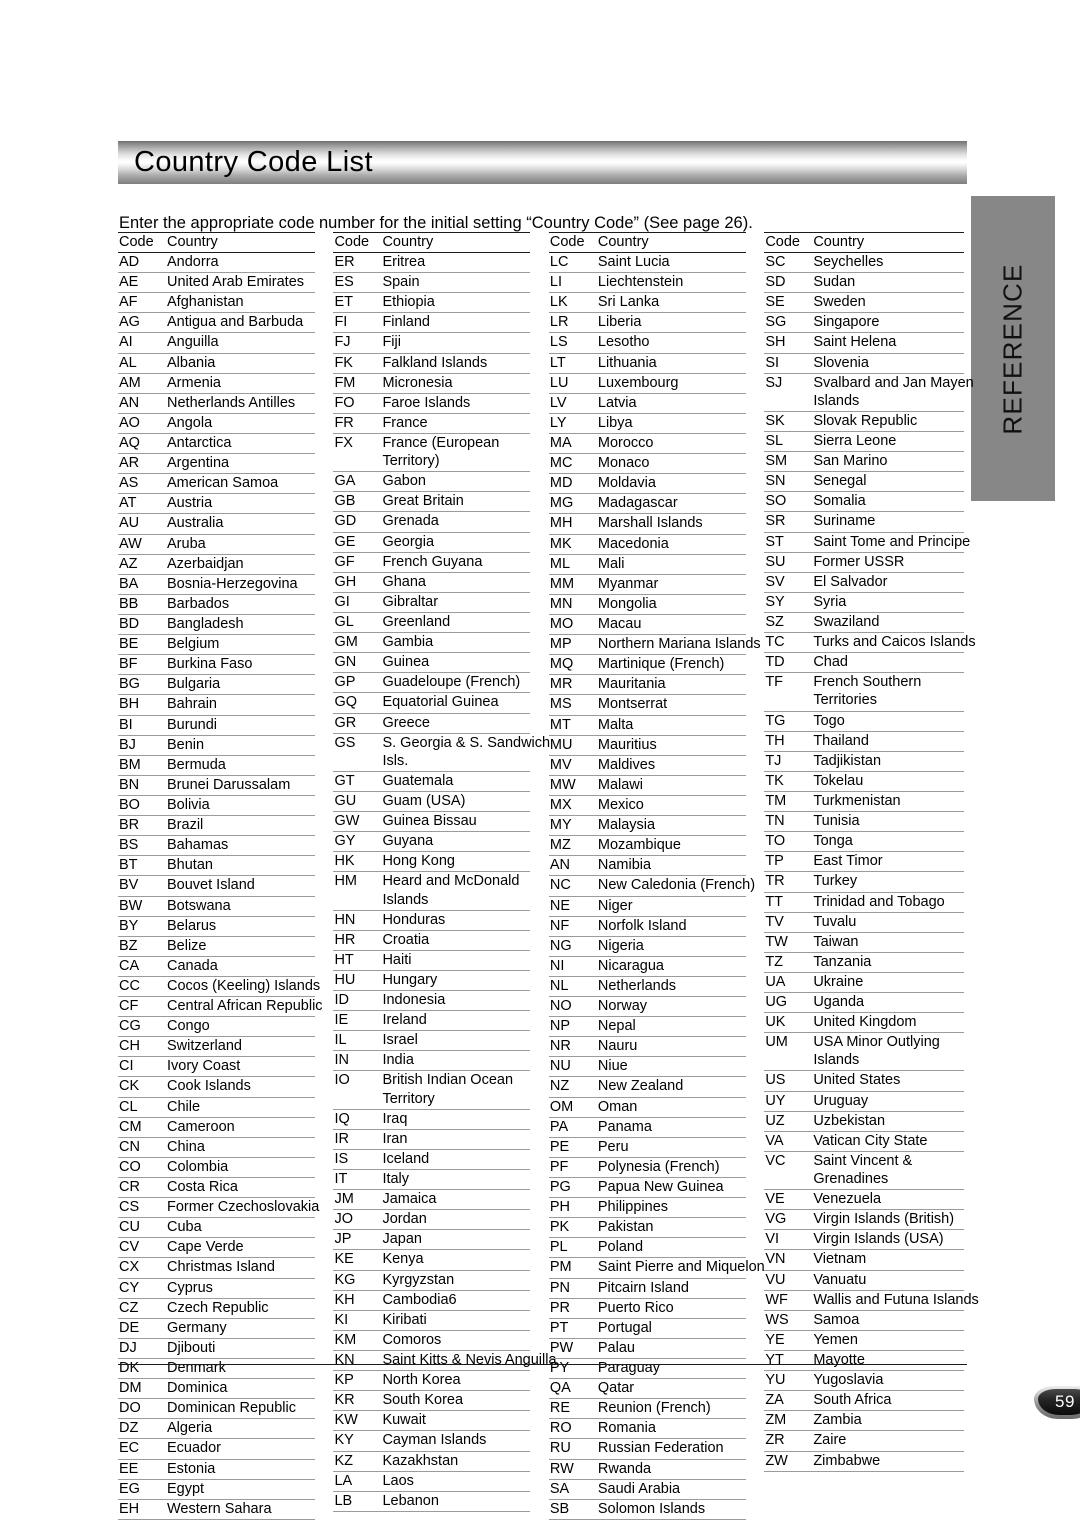 This screenshot has height=1528, width=1080. I want to click on table-row: LI Liechtenstein, so click(647, 283).